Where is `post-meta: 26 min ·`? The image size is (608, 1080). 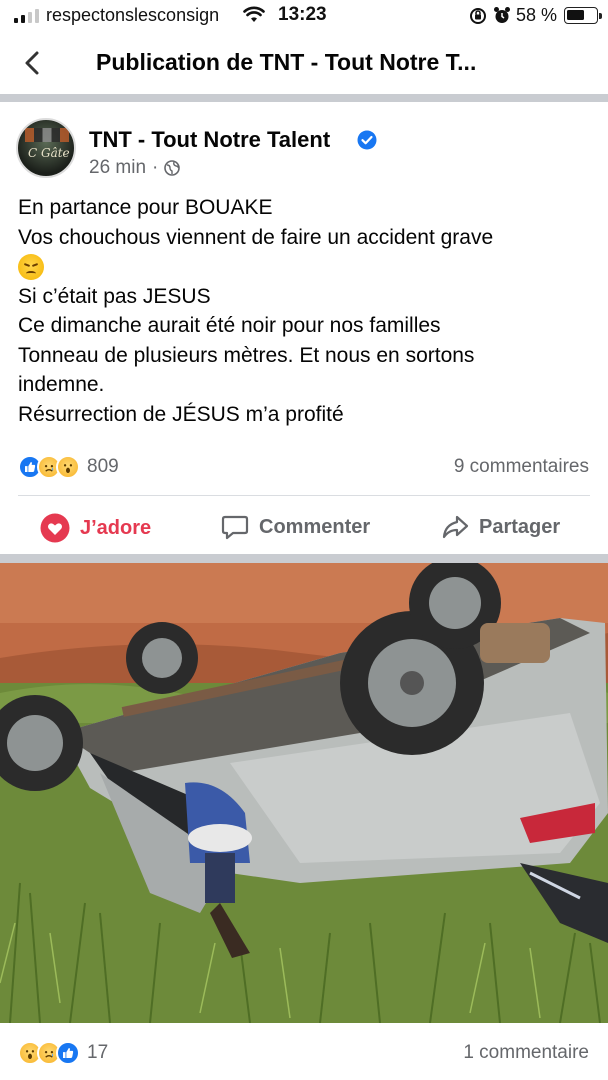 post-meta: 26 min · is located at coordinates (135, 168).